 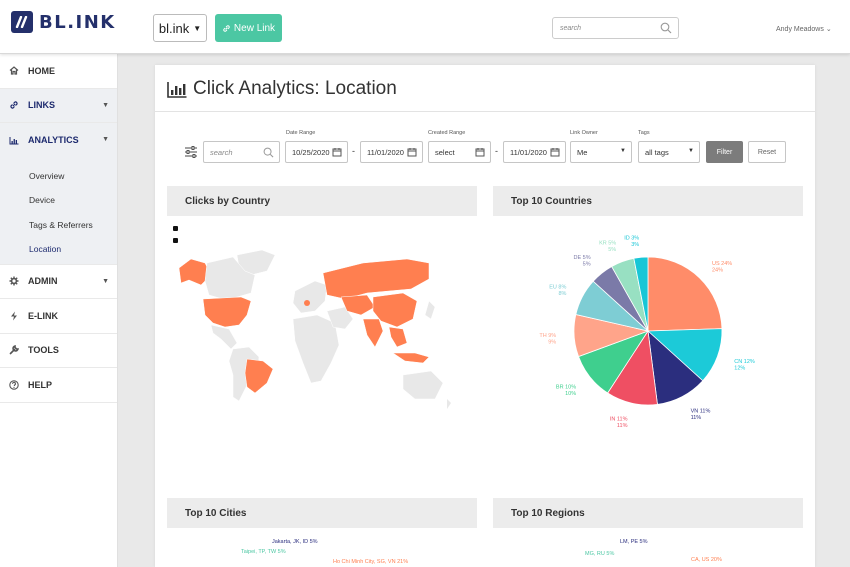 I want to click on chart-icon, so click(x=14, y=140).